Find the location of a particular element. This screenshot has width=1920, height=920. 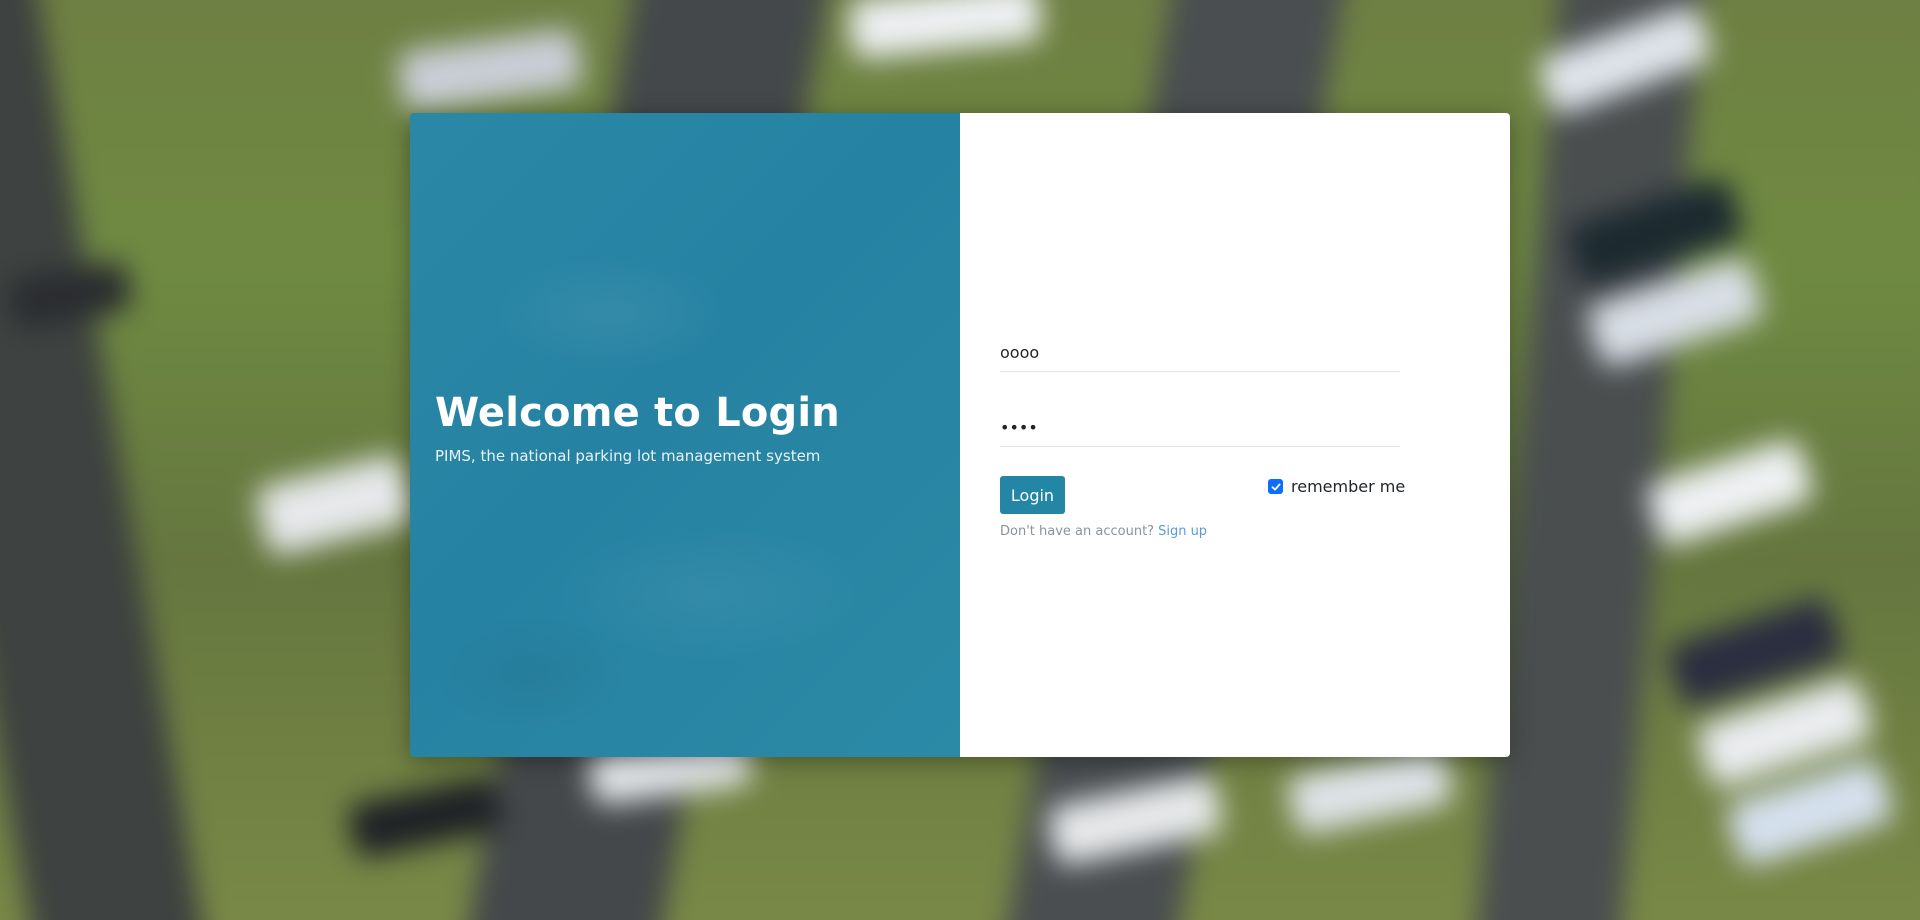

password-input is located at coordinates (1200, 427).